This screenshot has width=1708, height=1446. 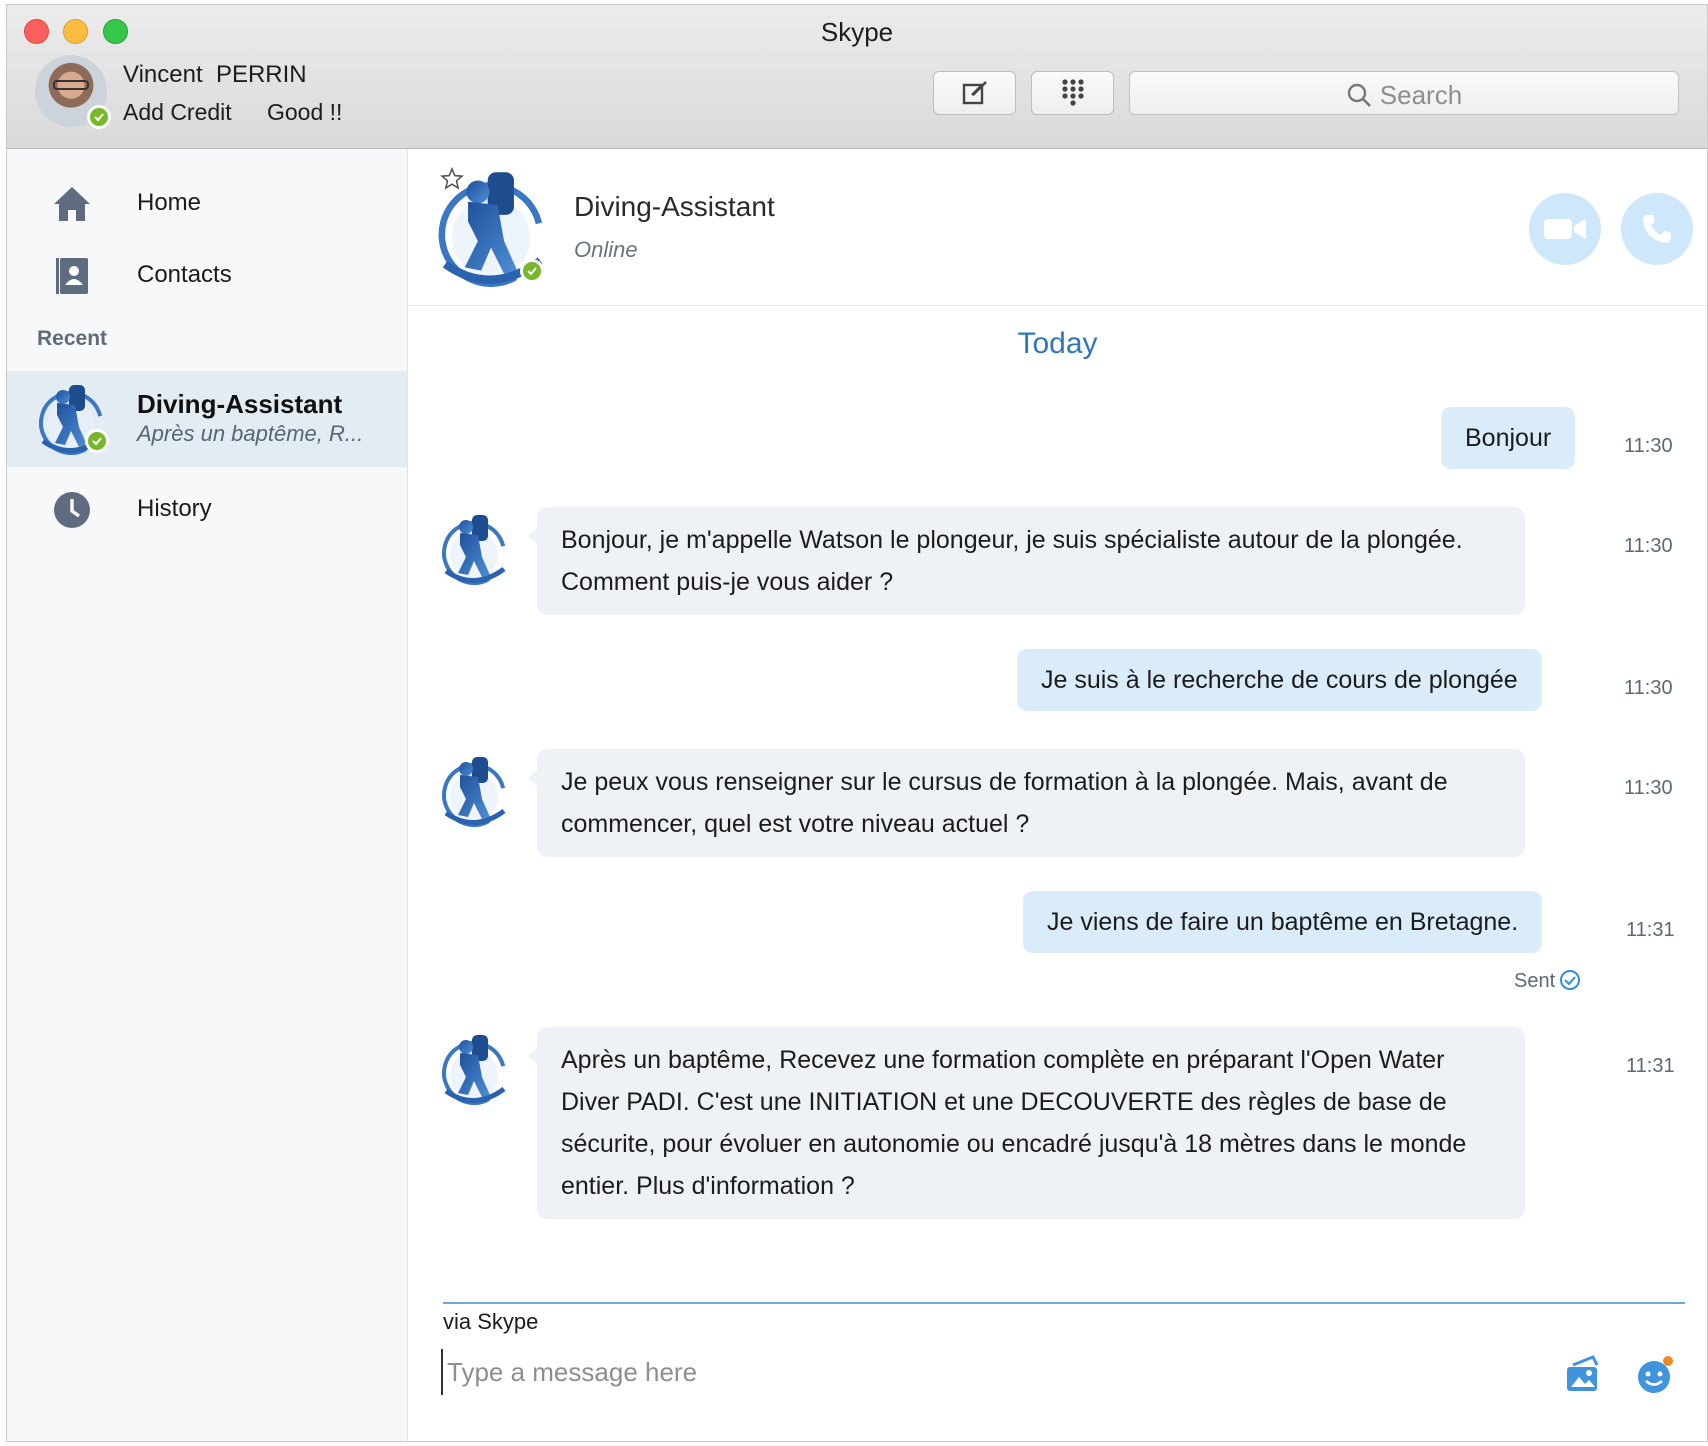 What do you see at coordinates (452, 179) in the screenshot?
I see `favorite-star-icon` at bounding box center [452, 179].